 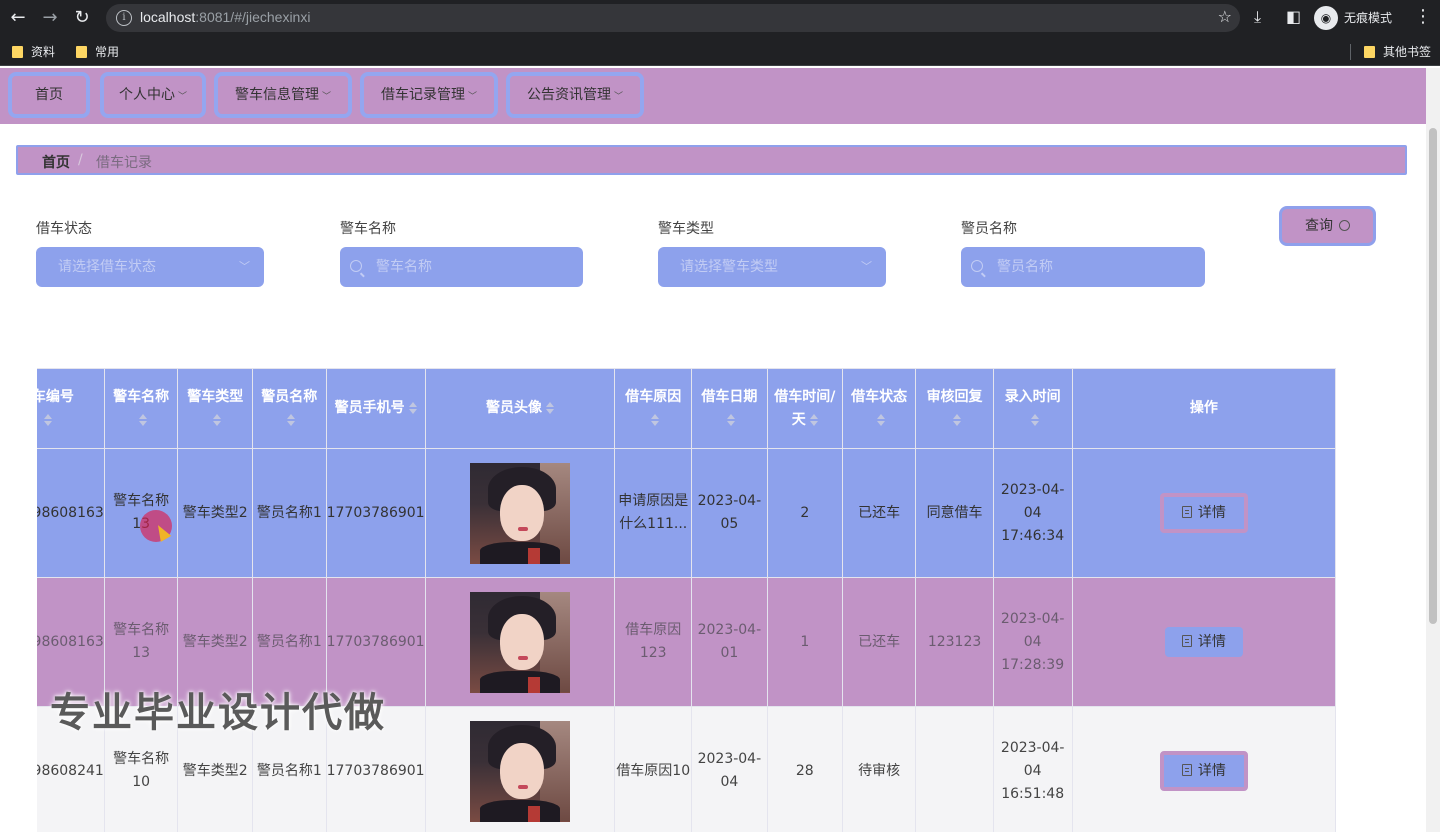 What do you see at coordinates (804, 513) in the screenshot?
I see `cell-duration: 2` at bounding box center [804, 513].